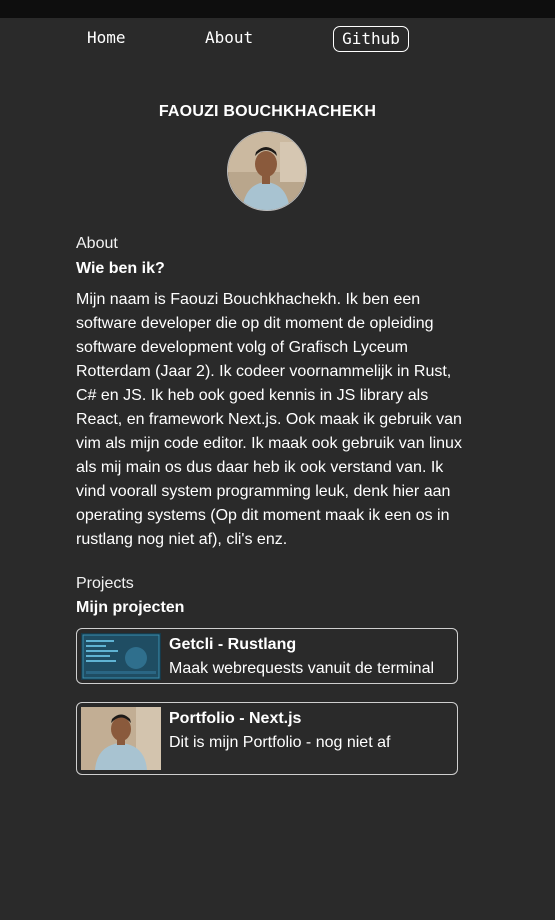  I want to click on project-thumbnail-getcli, so click(121, 656).